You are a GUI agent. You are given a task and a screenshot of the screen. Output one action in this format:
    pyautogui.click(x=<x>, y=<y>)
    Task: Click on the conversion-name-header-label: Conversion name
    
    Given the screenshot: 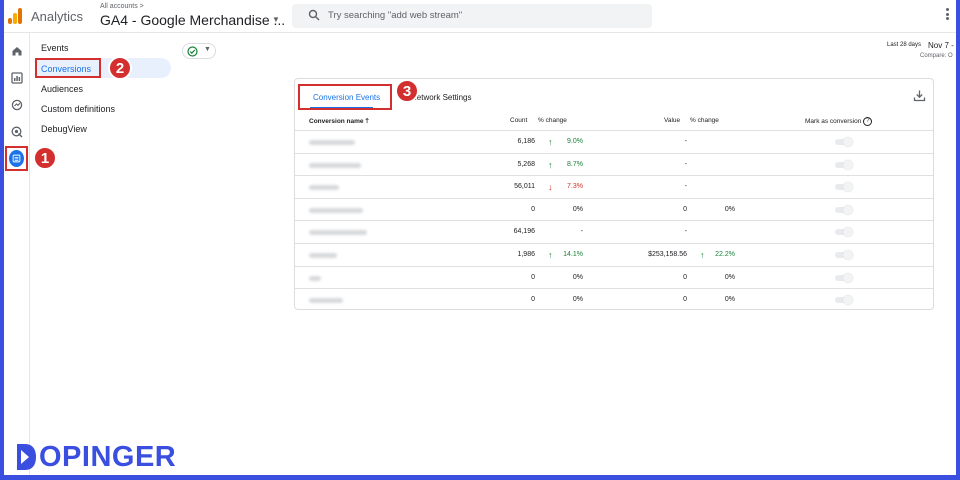 What is the action you would take?
    pyautogui.click(x=336, y=121)
    